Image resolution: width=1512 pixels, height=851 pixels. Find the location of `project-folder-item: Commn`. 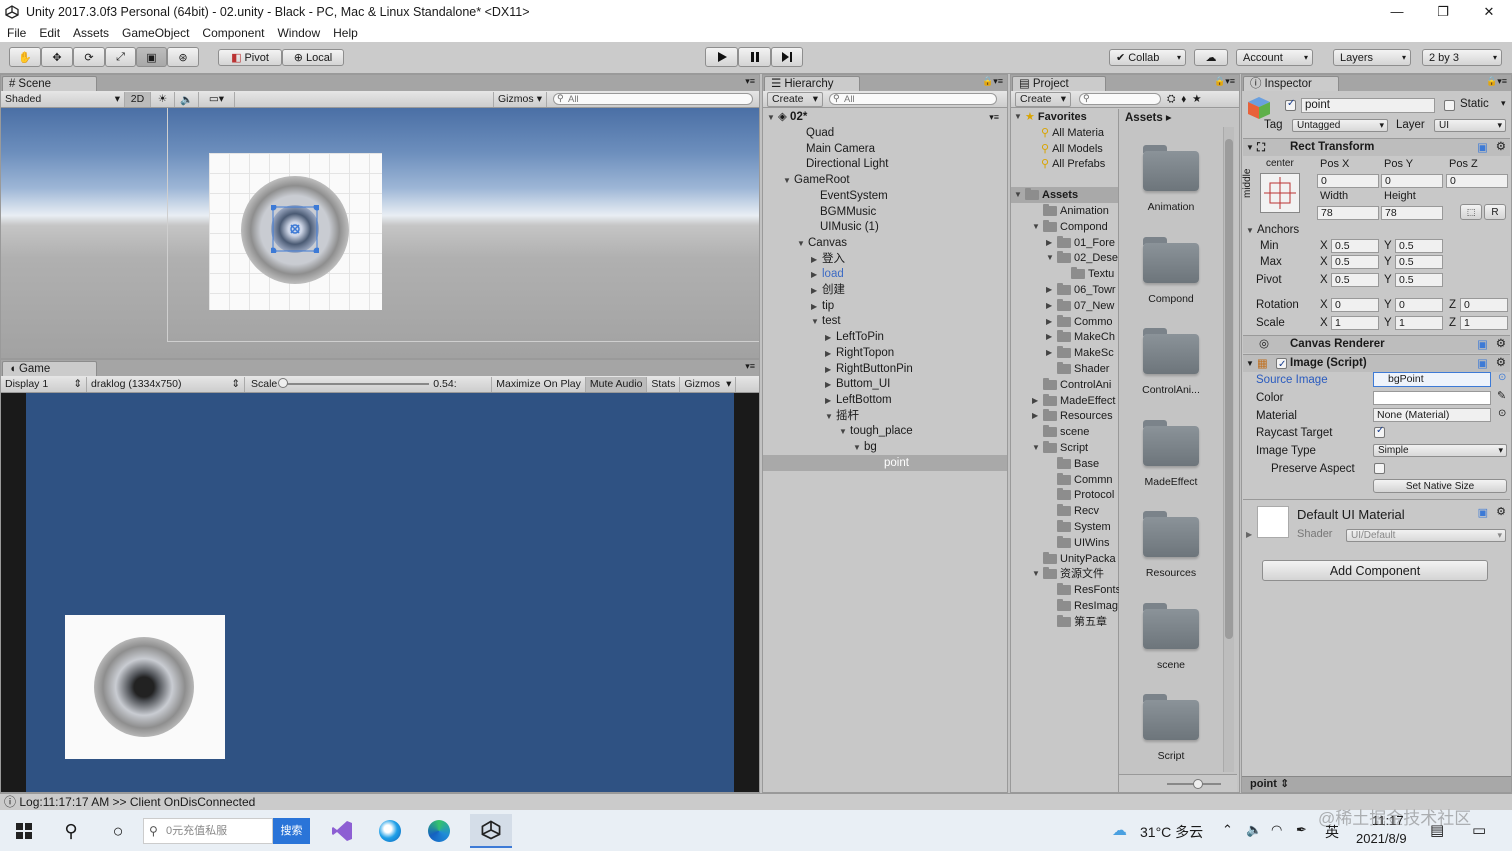

project-folder-item: Commn is located at coordinates (1079, 480).